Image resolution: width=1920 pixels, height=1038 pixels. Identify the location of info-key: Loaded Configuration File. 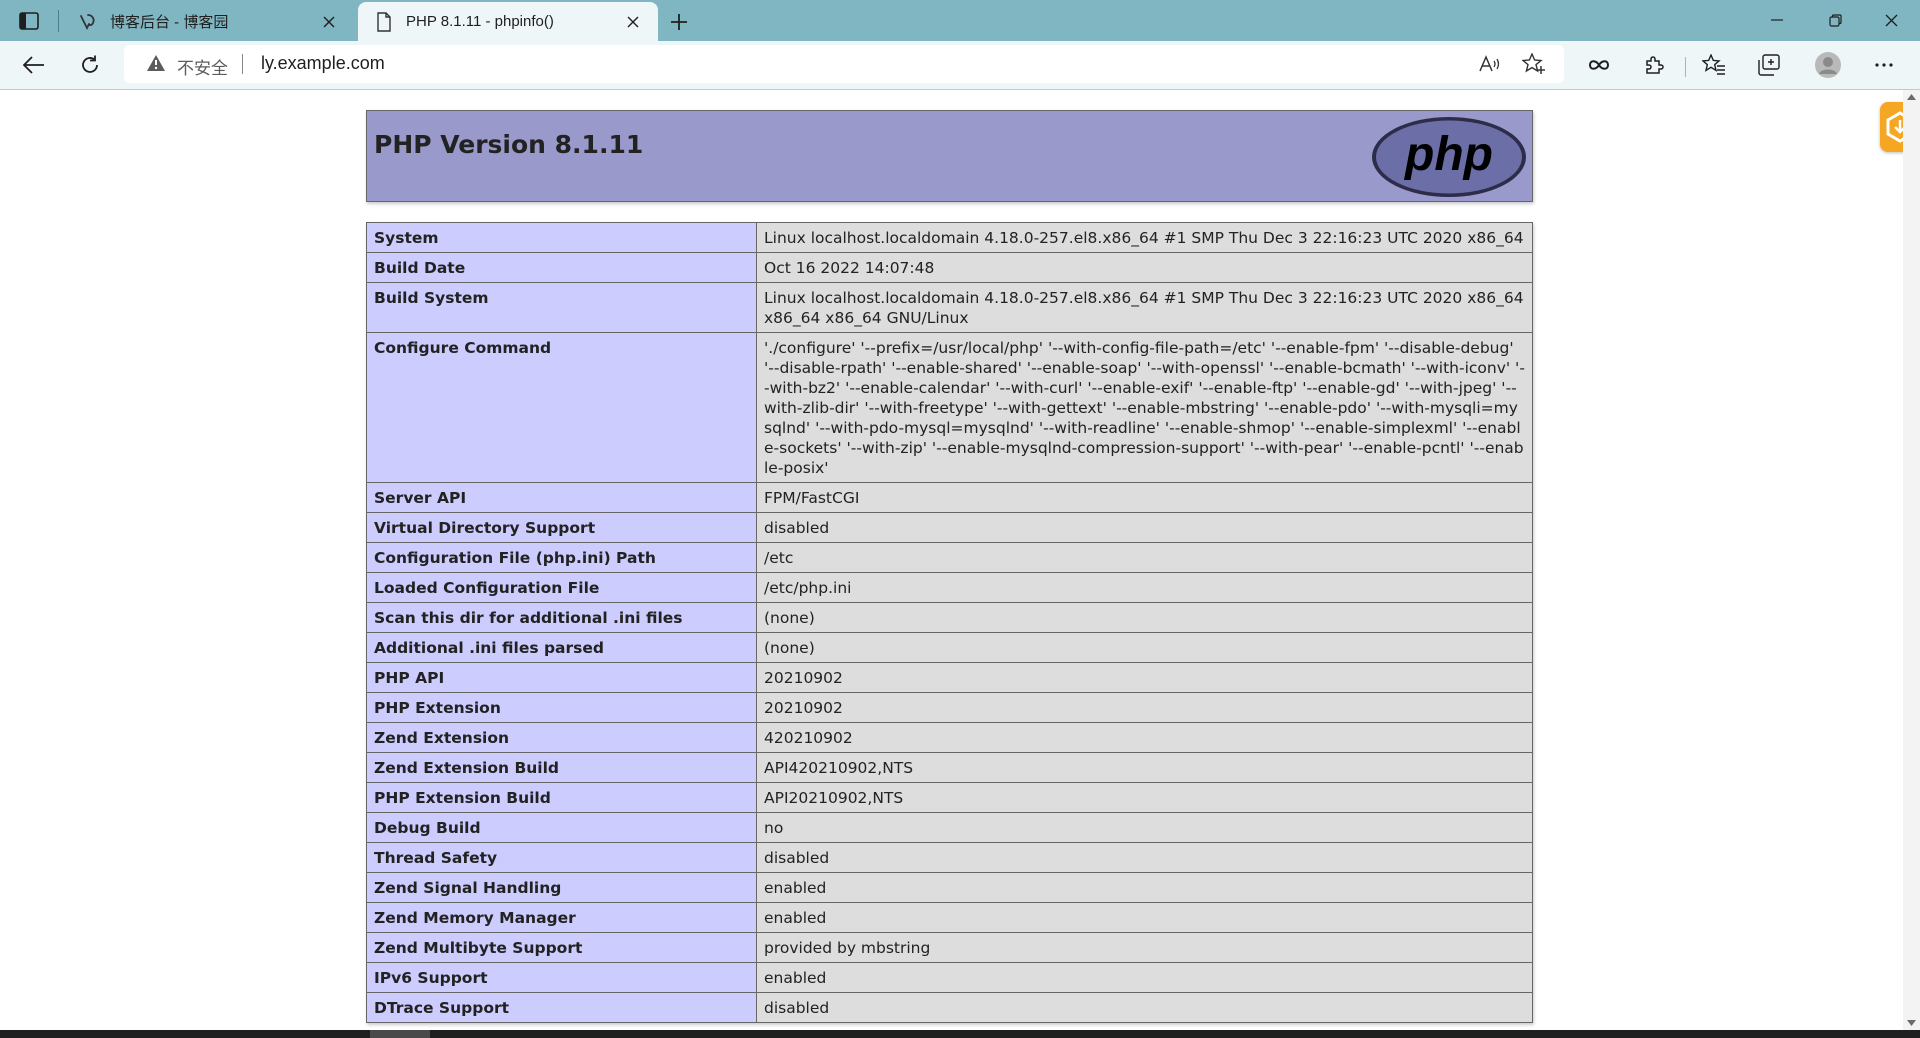
(561, 587).